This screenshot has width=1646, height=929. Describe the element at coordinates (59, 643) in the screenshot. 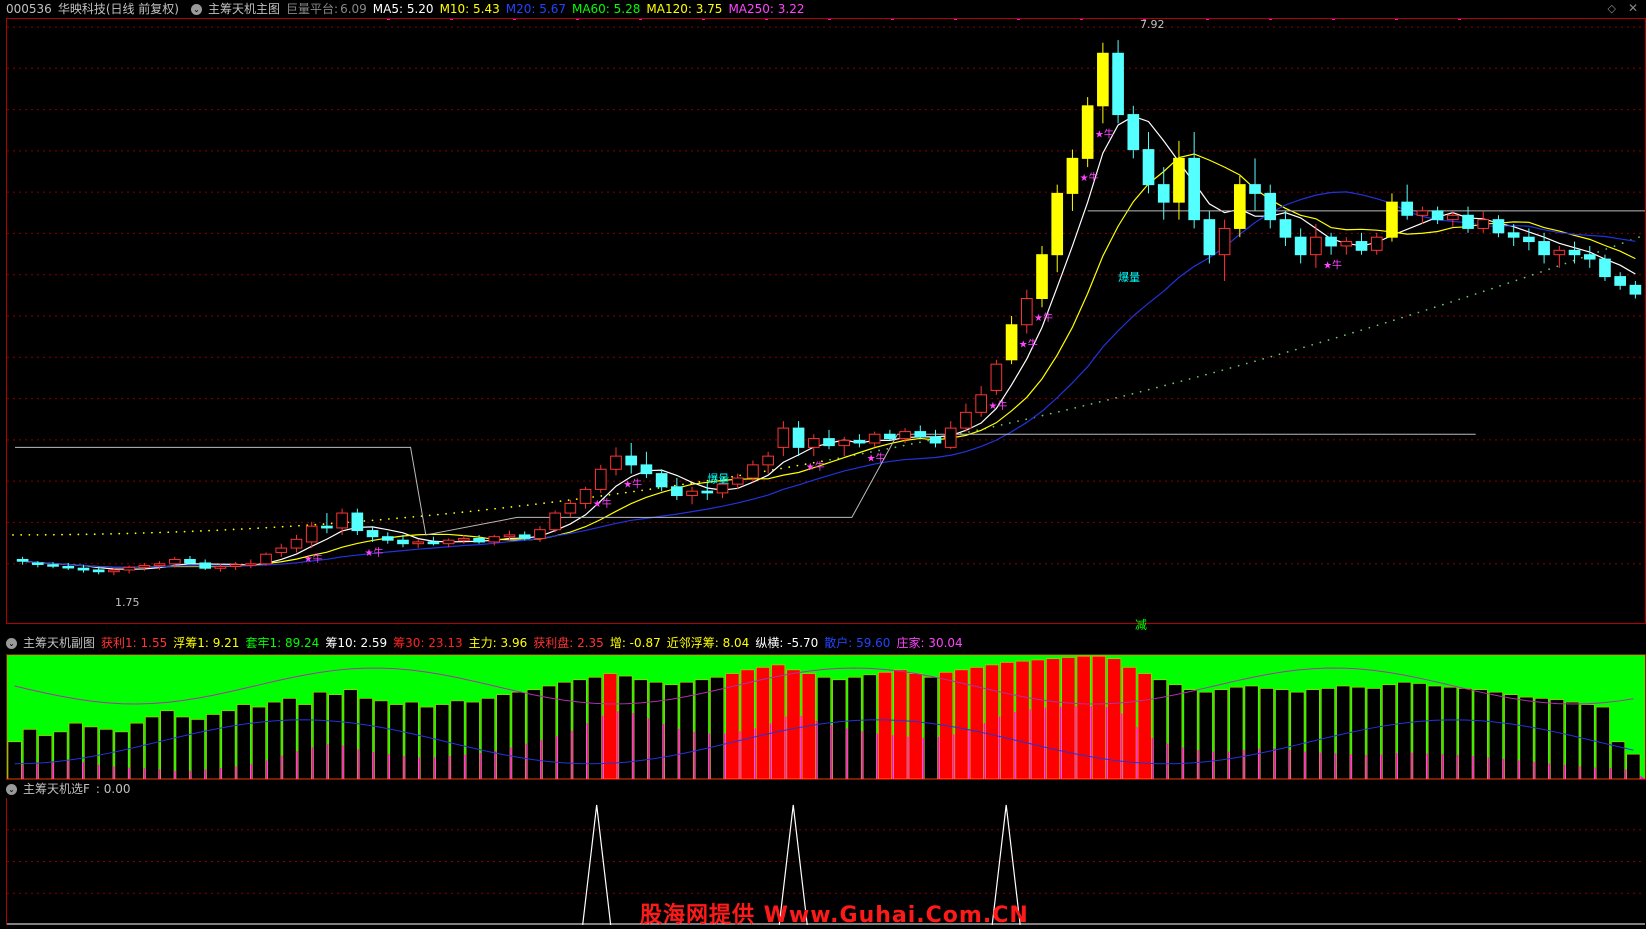

I see `sub-indicator-name: 主筹天机副图` at that location.